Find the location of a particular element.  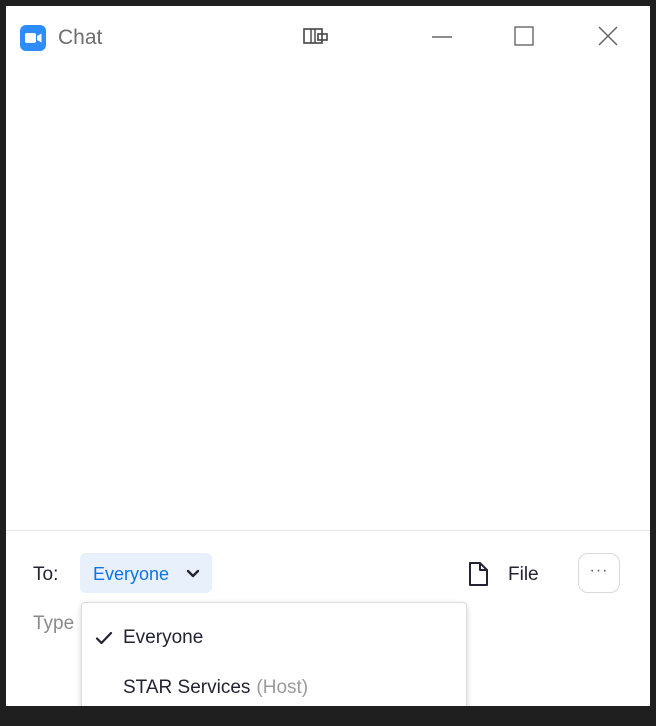

zoom-video-icon is located at coordinates (33, 38).